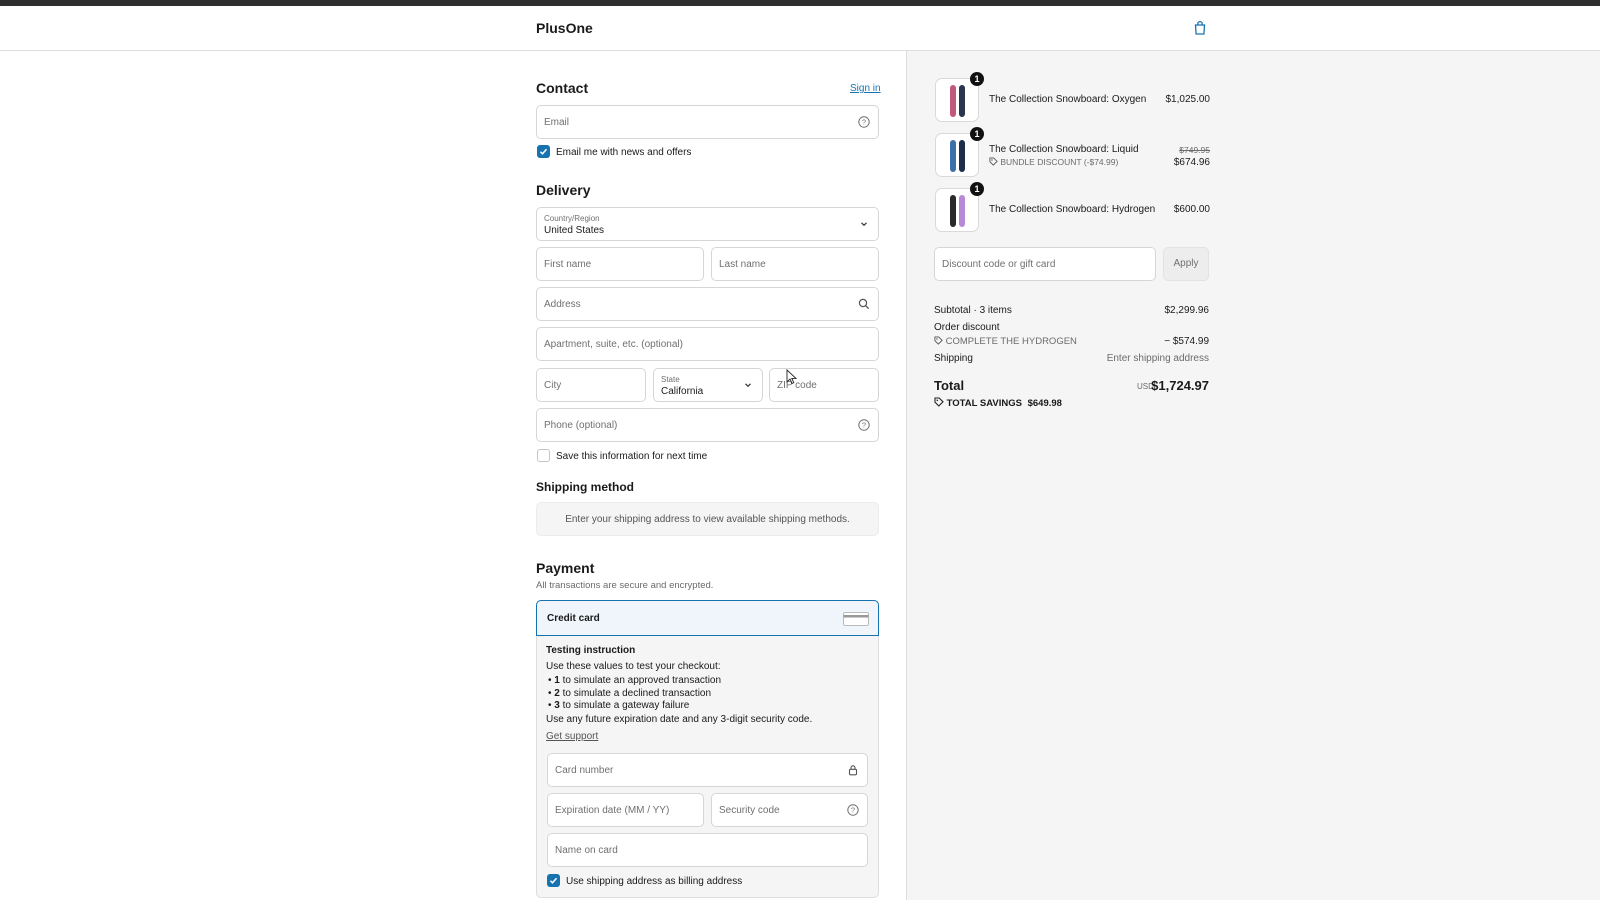 The width and height of the screenshot is (1600, 900). I want to click on card-number-placeholder: Card number, so click(584, 770).